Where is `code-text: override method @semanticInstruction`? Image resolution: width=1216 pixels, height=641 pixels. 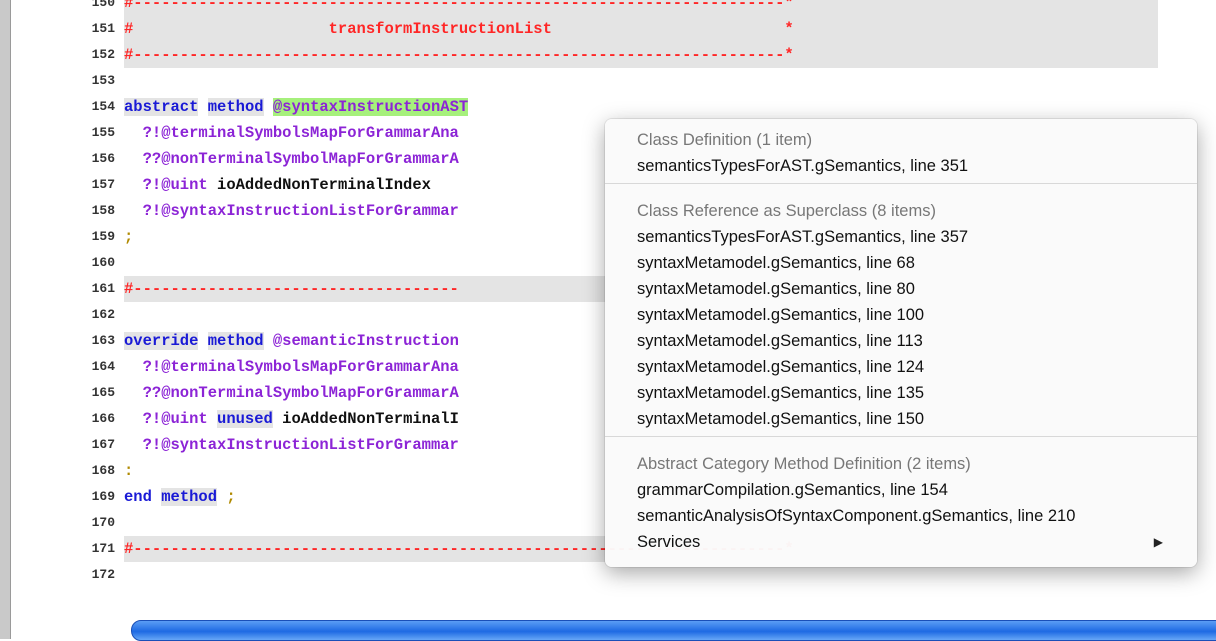 code-text: override method @semanticInstruction is located at coordinates (291, 341).